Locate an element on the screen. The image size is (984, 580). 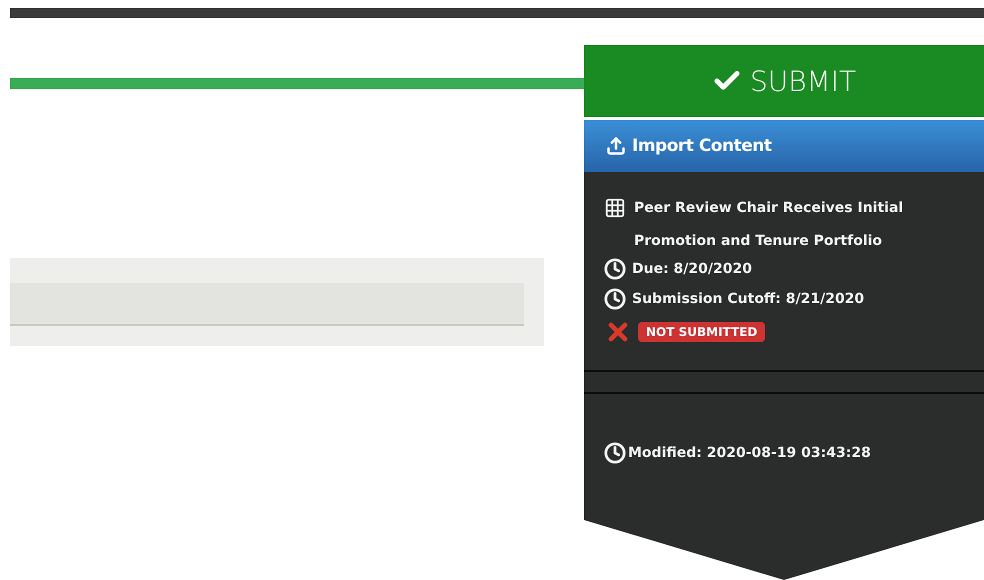
date-text: Due: 8/20/2020 is located at coordinates (692, 269).